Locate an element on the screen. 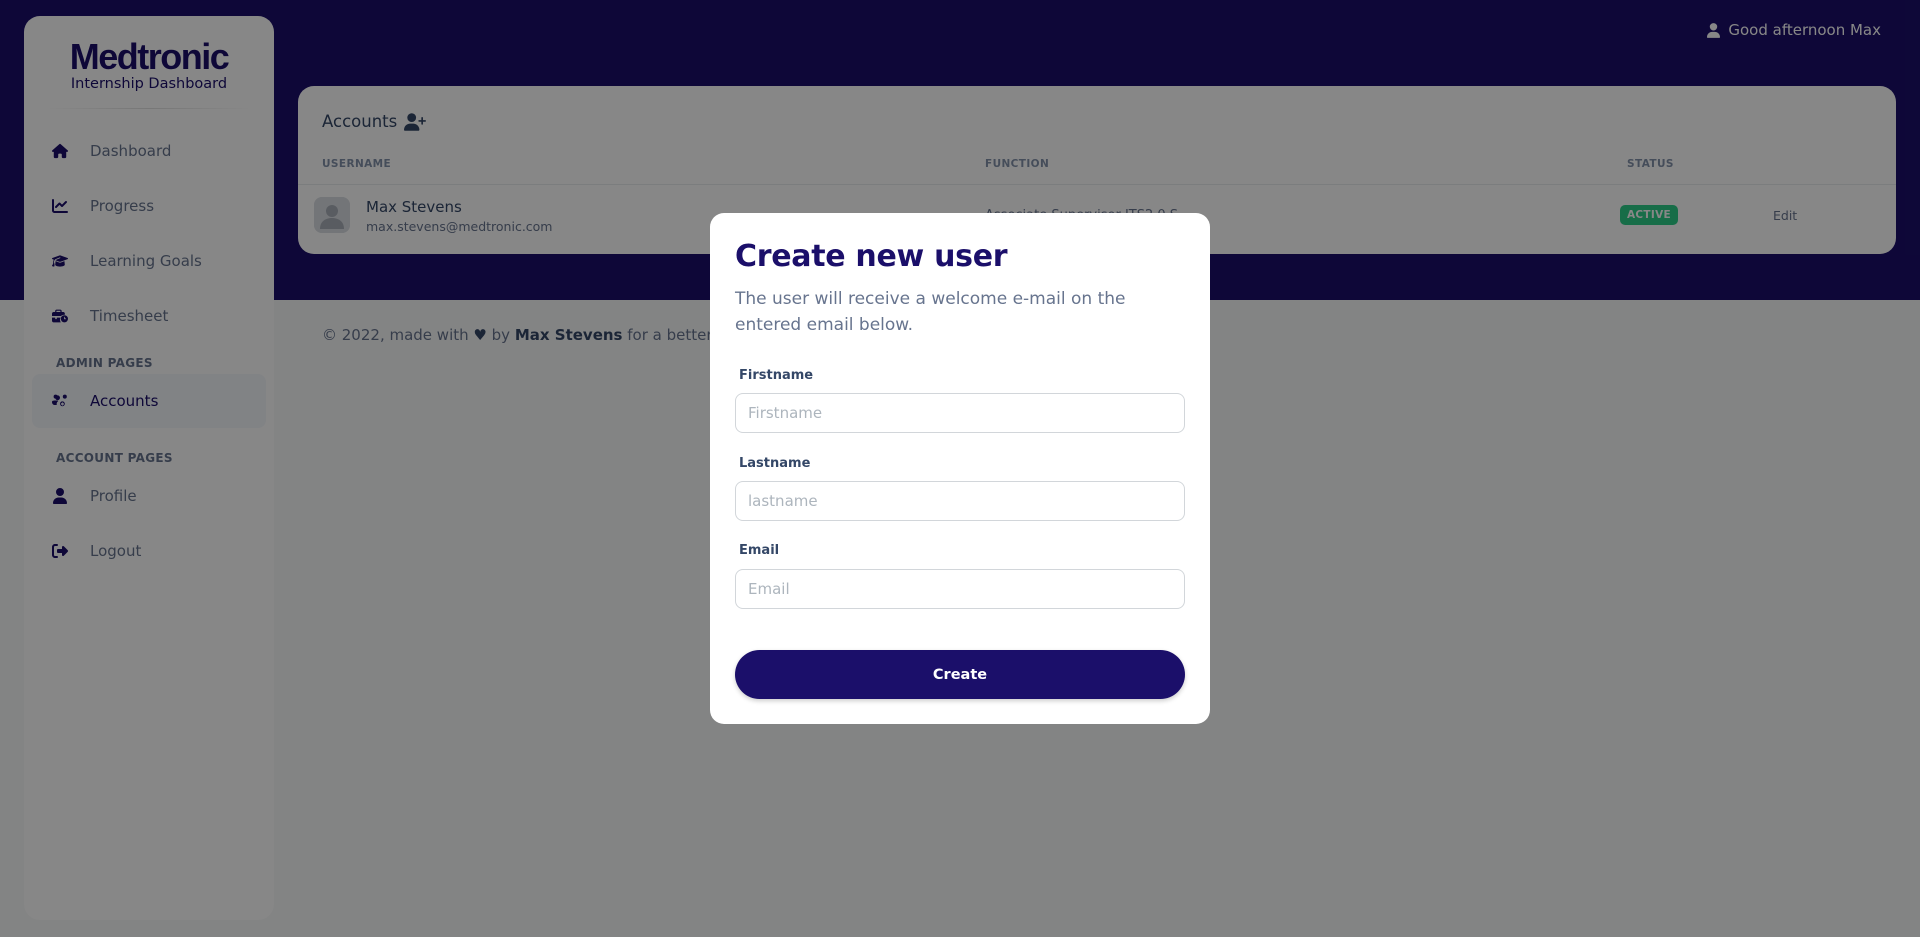 The image size is (1920, 937). modal-title: Create new user is located at coordinates (871, 256).